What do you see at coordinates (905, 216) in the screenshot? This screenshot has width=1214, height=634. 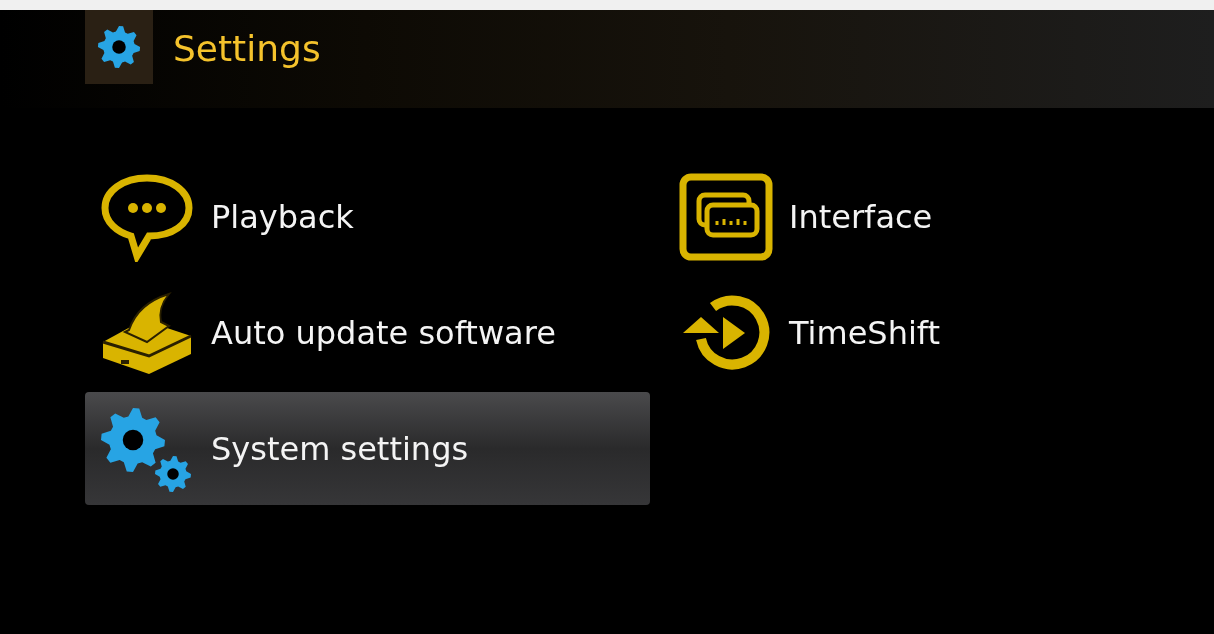 I see `menu-item: Interface` at bounding box center [905, 216].